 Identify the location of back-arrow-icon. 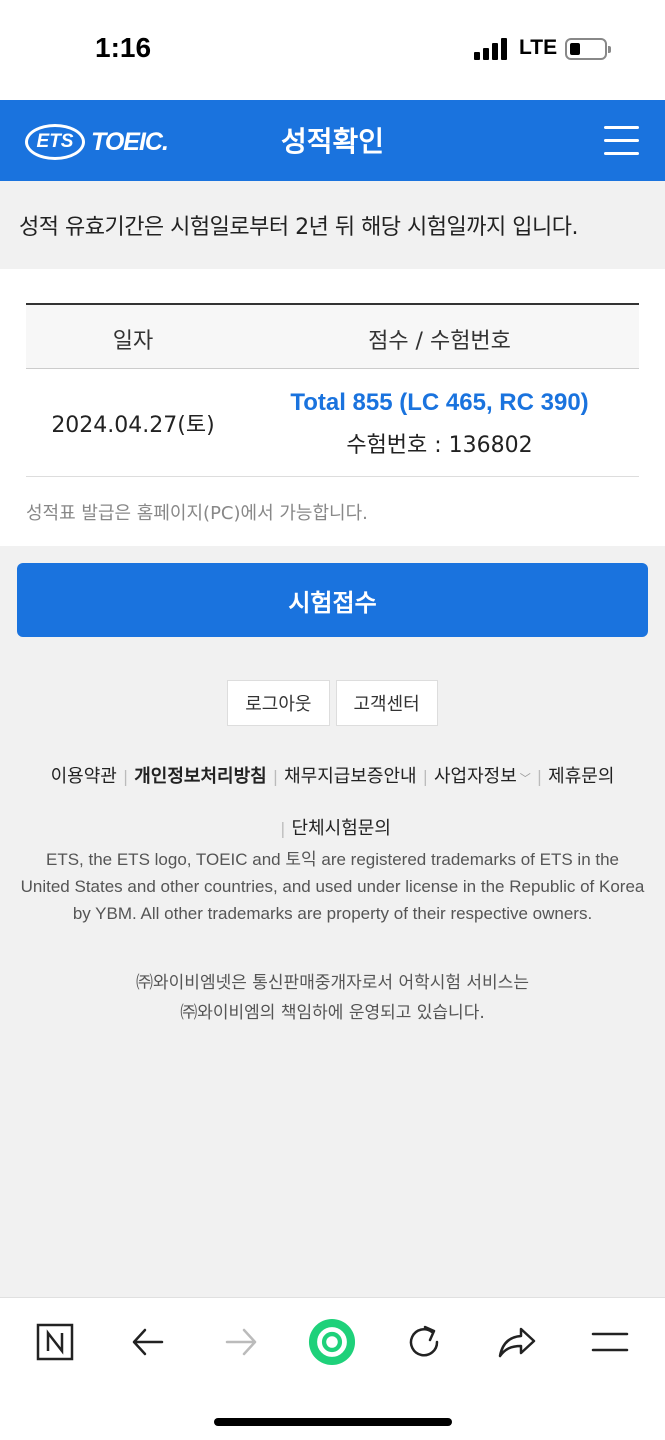
(148, 1342).